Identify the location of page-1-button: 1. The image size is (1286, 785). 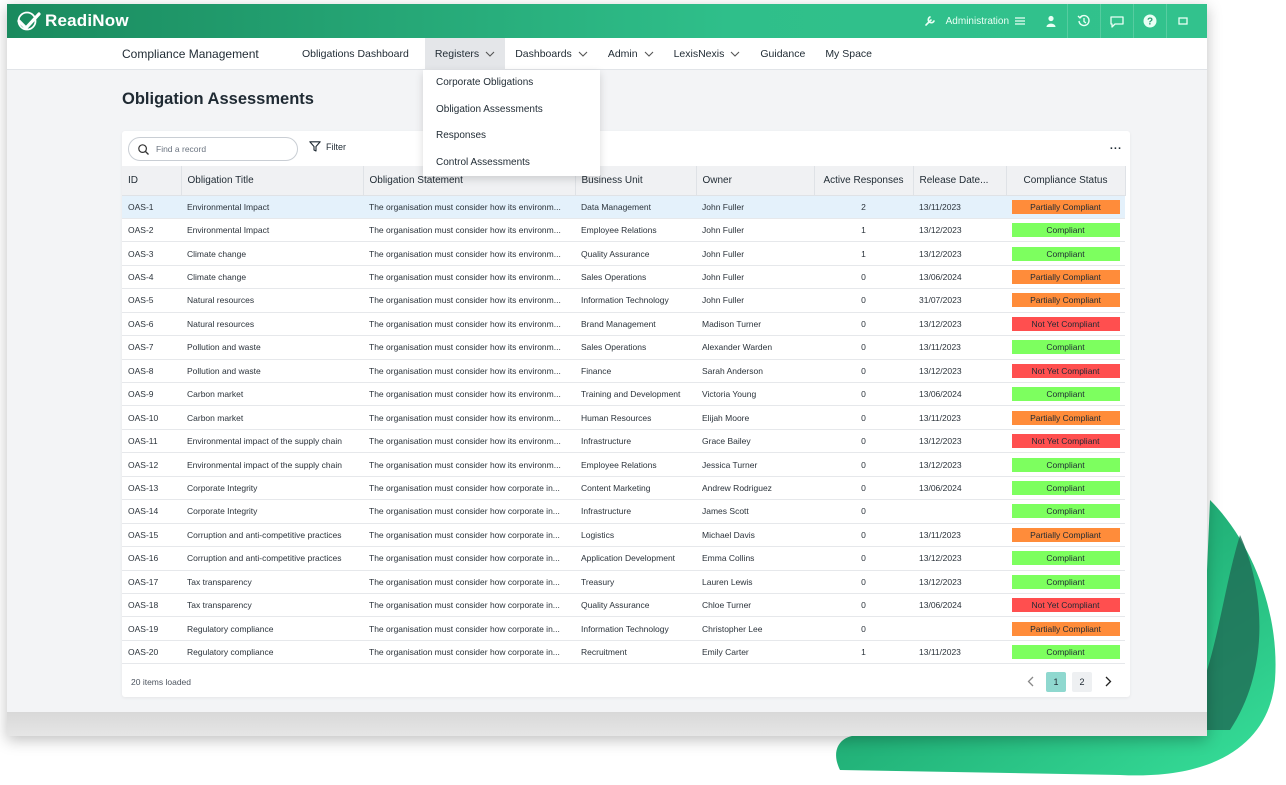
(1056, 682).